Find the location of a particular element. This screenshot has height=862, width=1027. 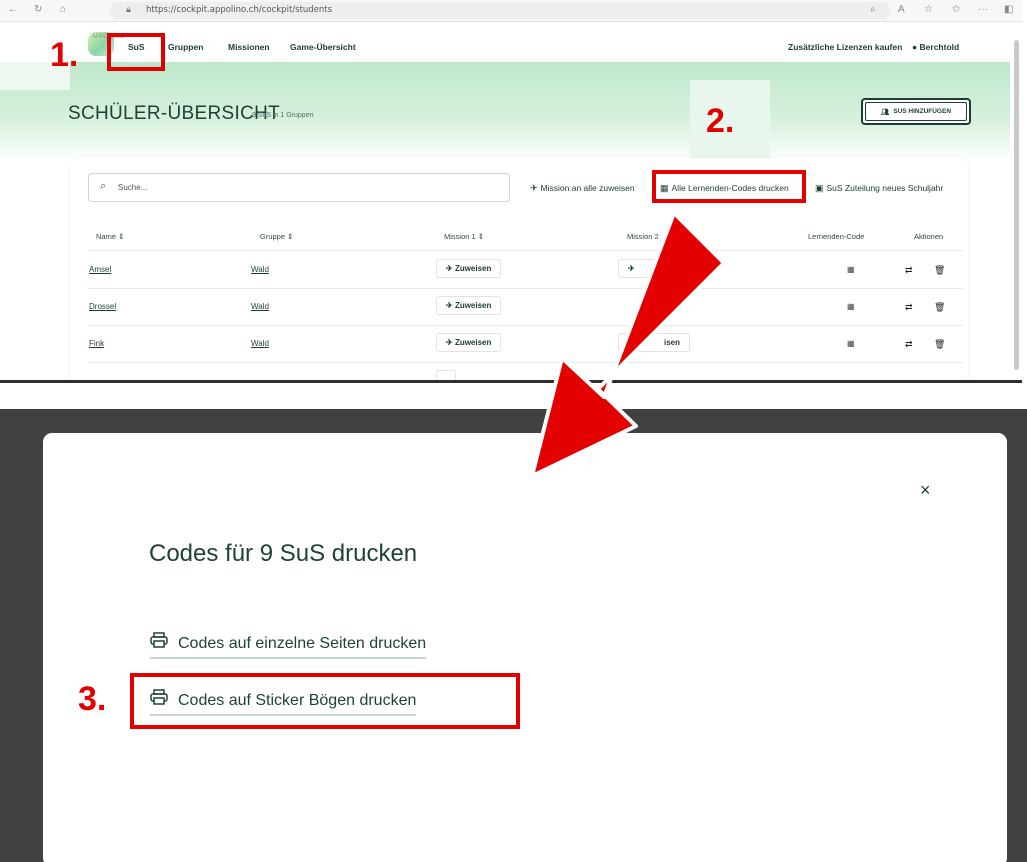

printer-icon is located at coordinates (159, 642).